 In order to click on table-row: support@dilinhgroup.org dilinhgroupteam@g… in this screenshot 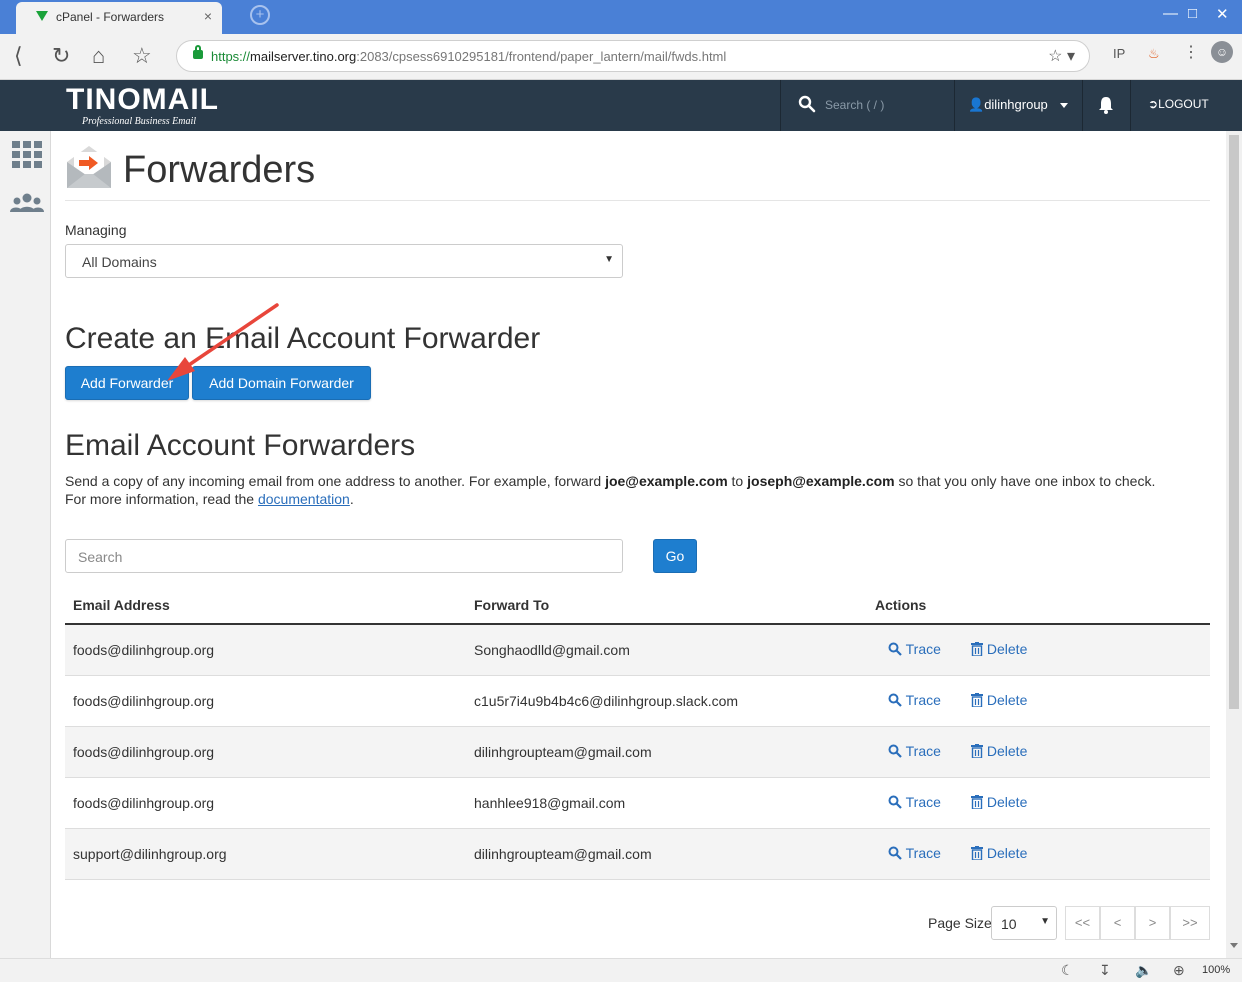, I will do `click(637, 854)`.